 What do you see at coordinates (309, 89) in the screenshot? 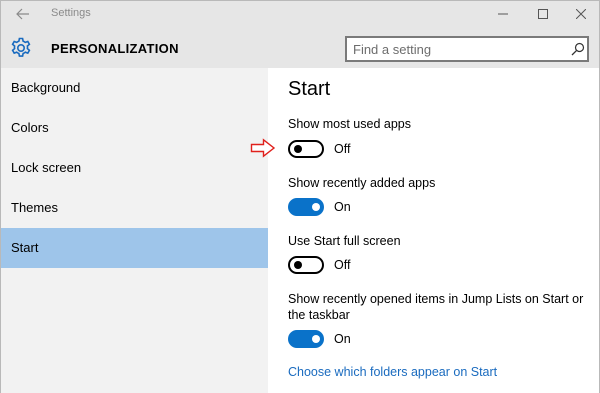
I see `section-title: Start` at bounding box center [309, 89].